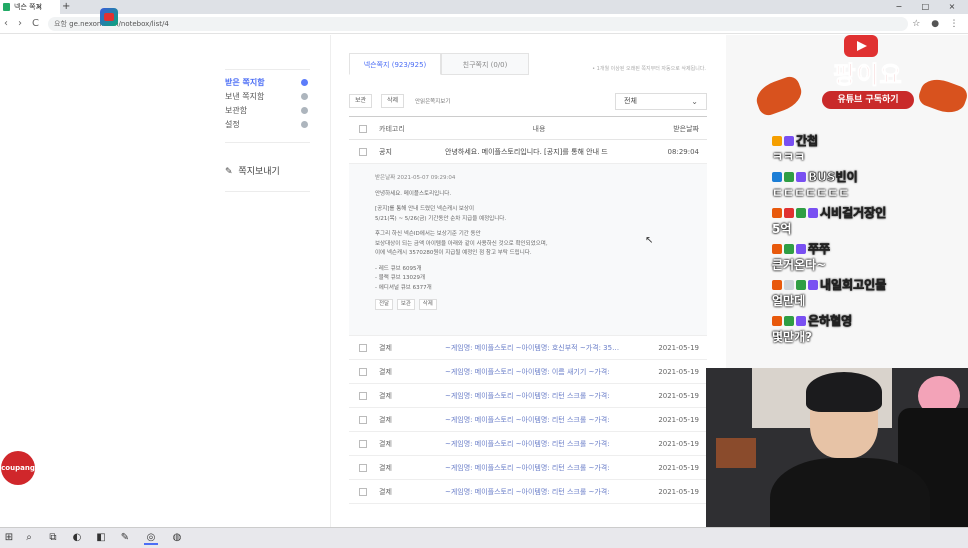 This screenshot has height=548, width=968. I want to click on menu-icon: ⋮, so click(954, 24).